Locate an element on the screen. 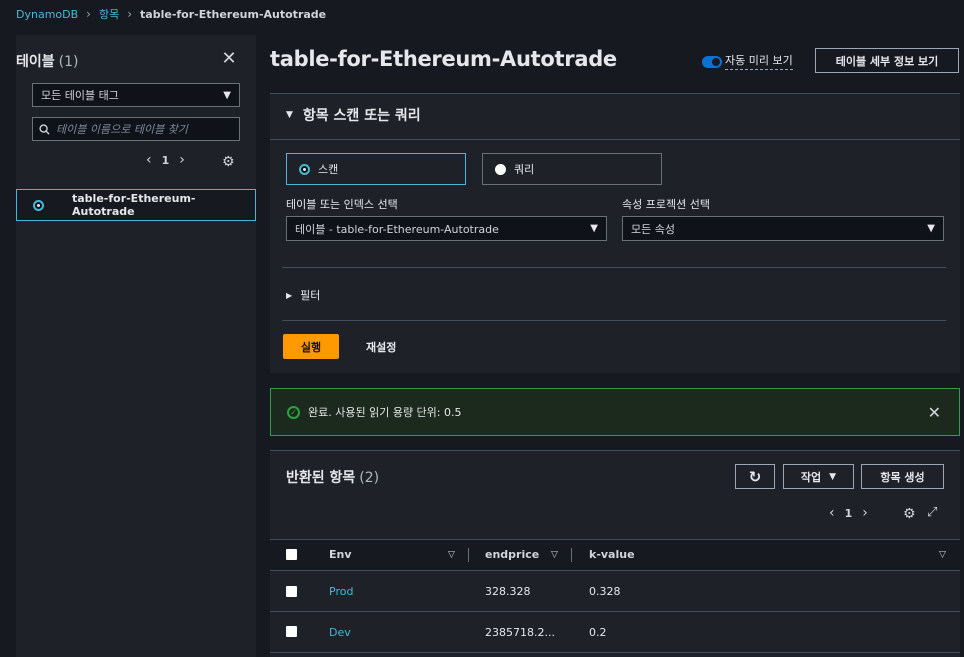 The height and width of the screenshot is (657, 964). sidebar-pagination: ‹ 1 › is located at coordinates (165, 160).